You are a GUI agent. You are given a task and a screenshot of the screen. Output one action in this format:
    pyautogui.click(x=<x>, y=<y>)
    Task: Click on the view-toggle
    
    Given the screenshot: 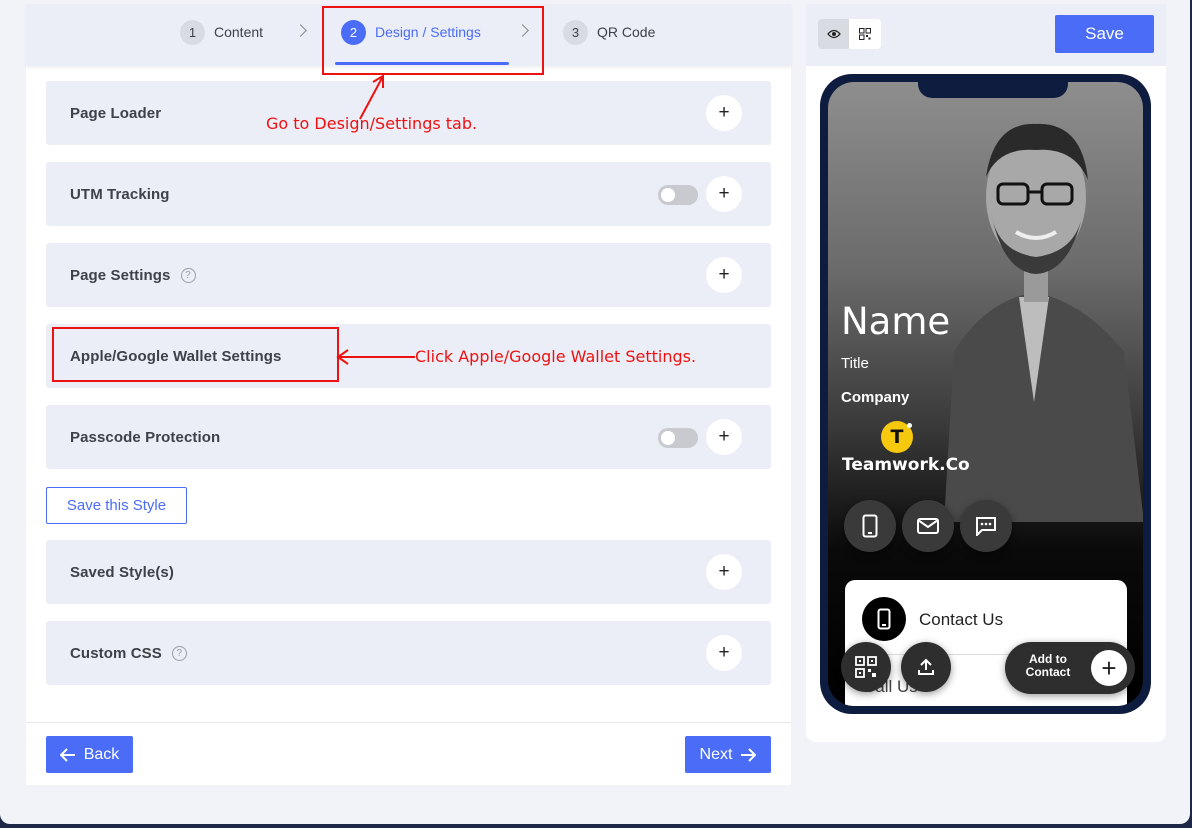 What is the action you would take?
    pyautogui.click(x=849, y=34)
    